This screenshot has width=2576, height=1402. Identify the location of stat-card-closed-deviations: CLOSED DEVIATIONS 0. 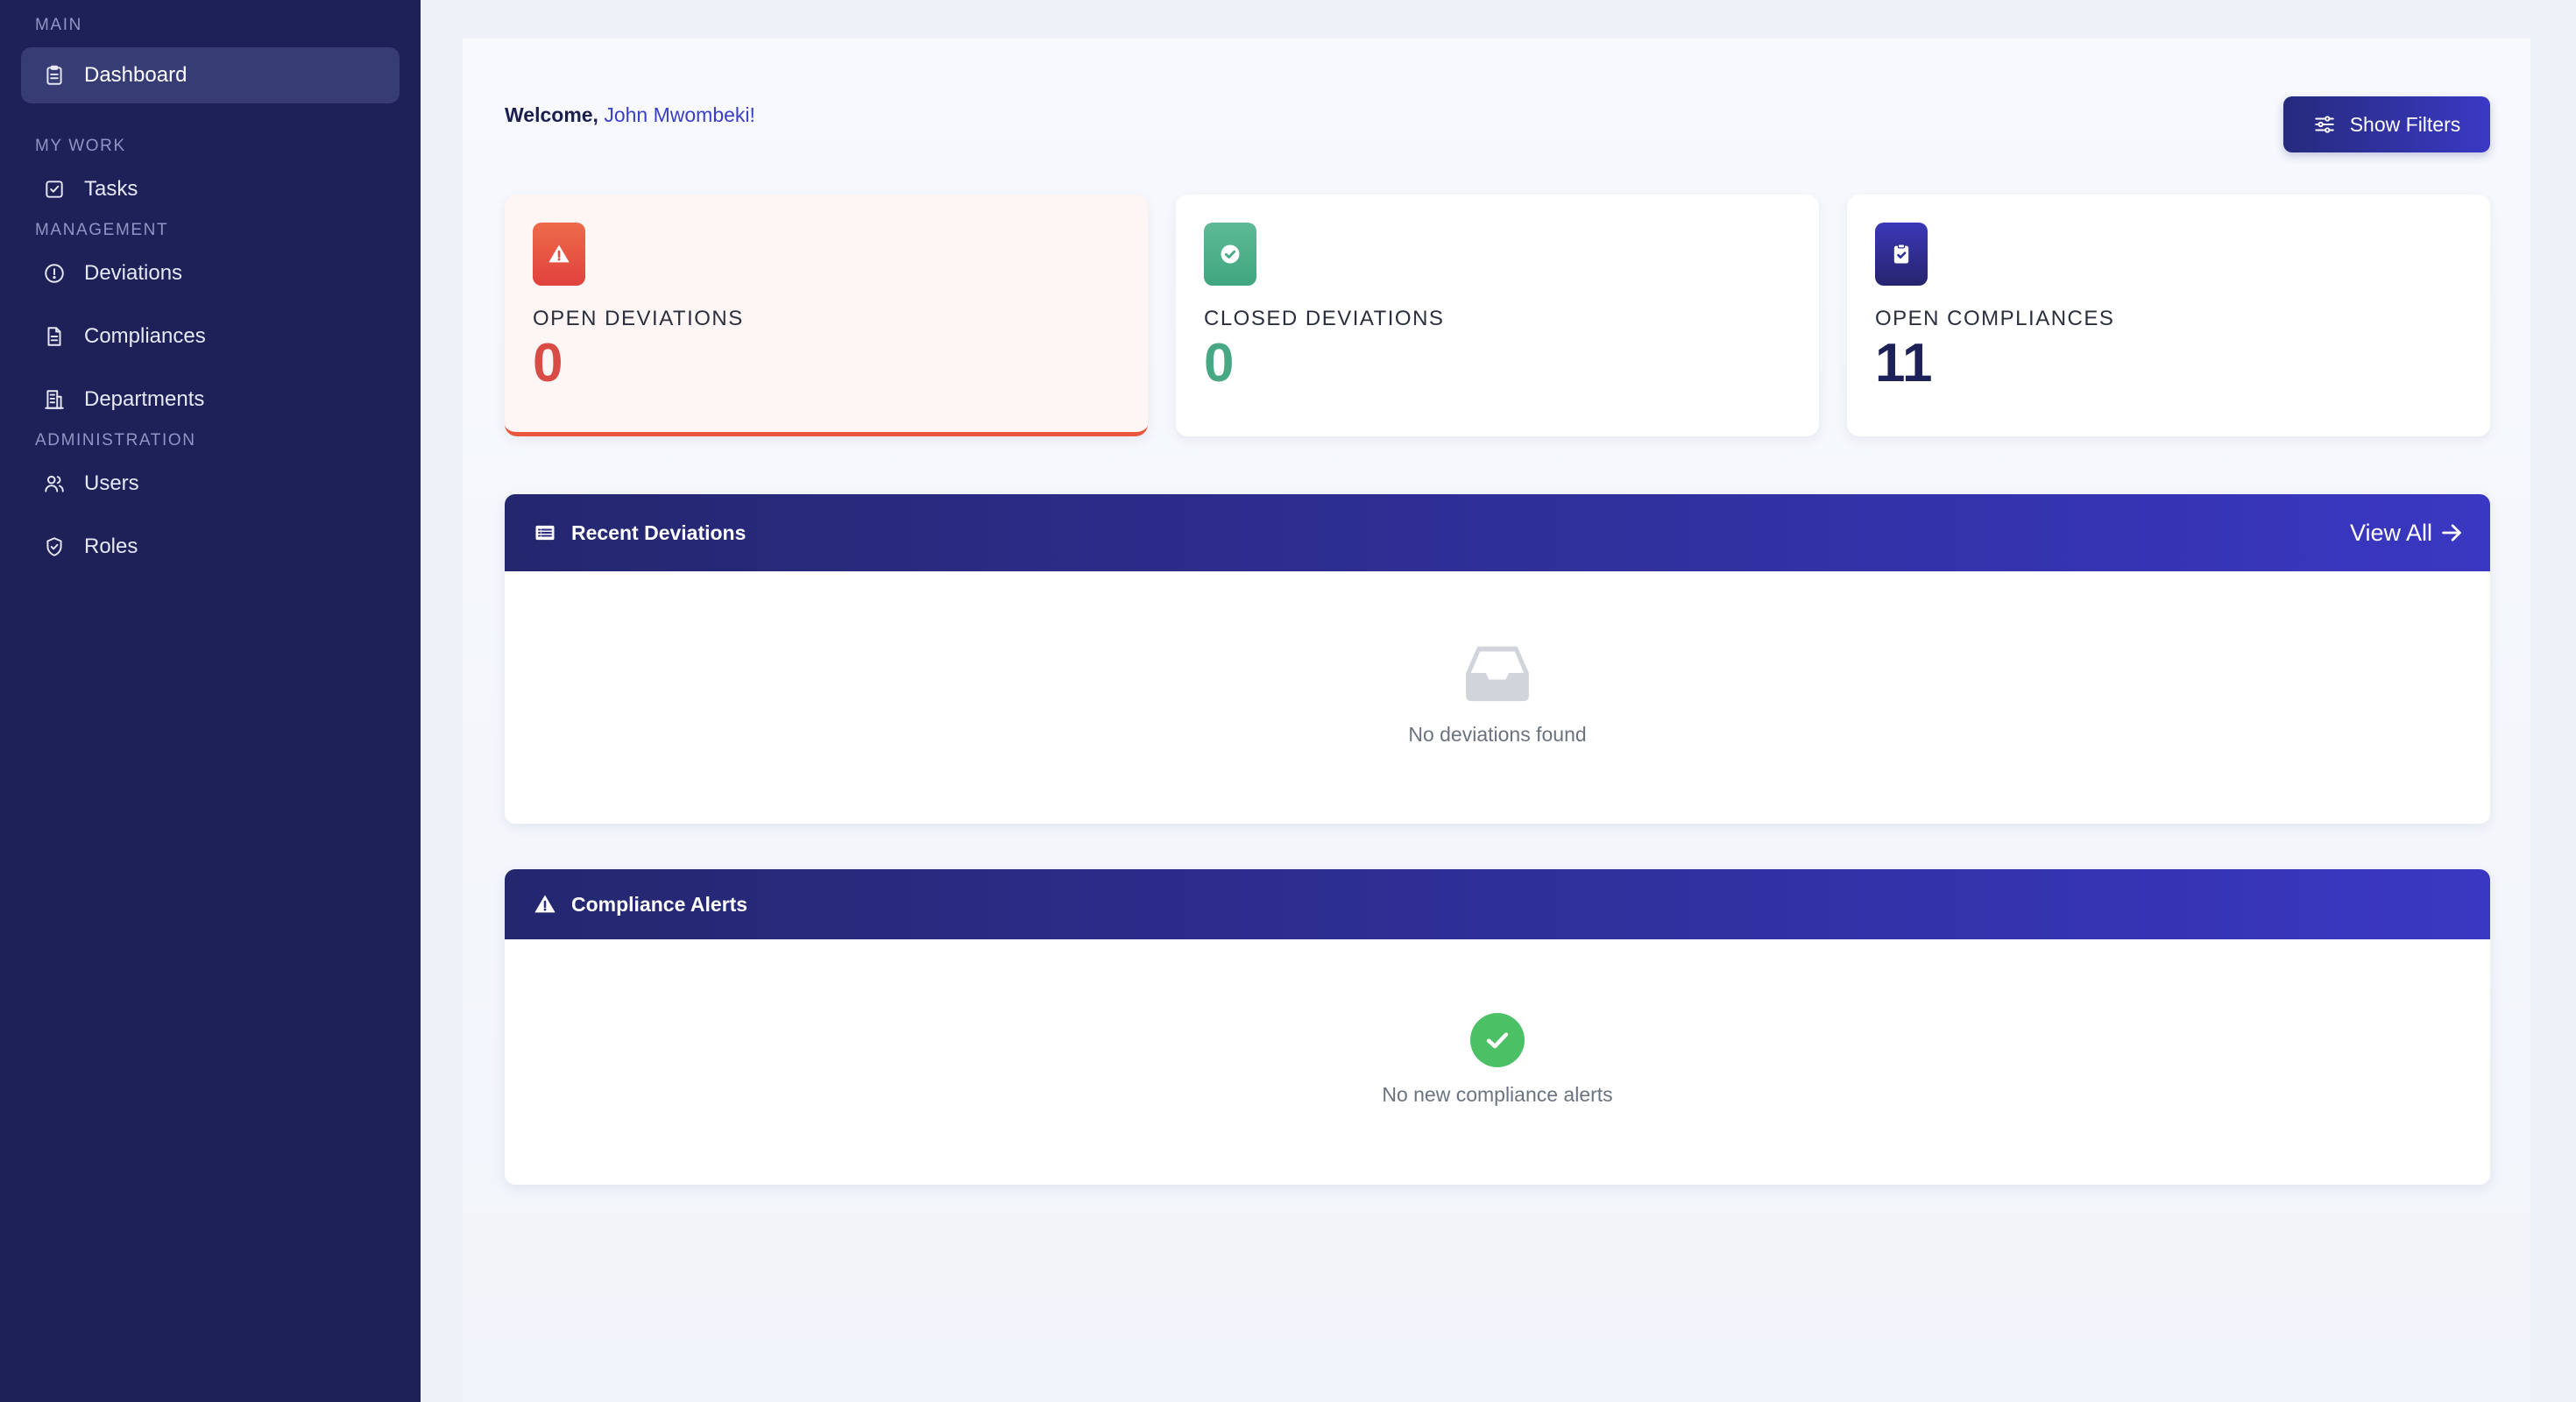
(1497, 315).